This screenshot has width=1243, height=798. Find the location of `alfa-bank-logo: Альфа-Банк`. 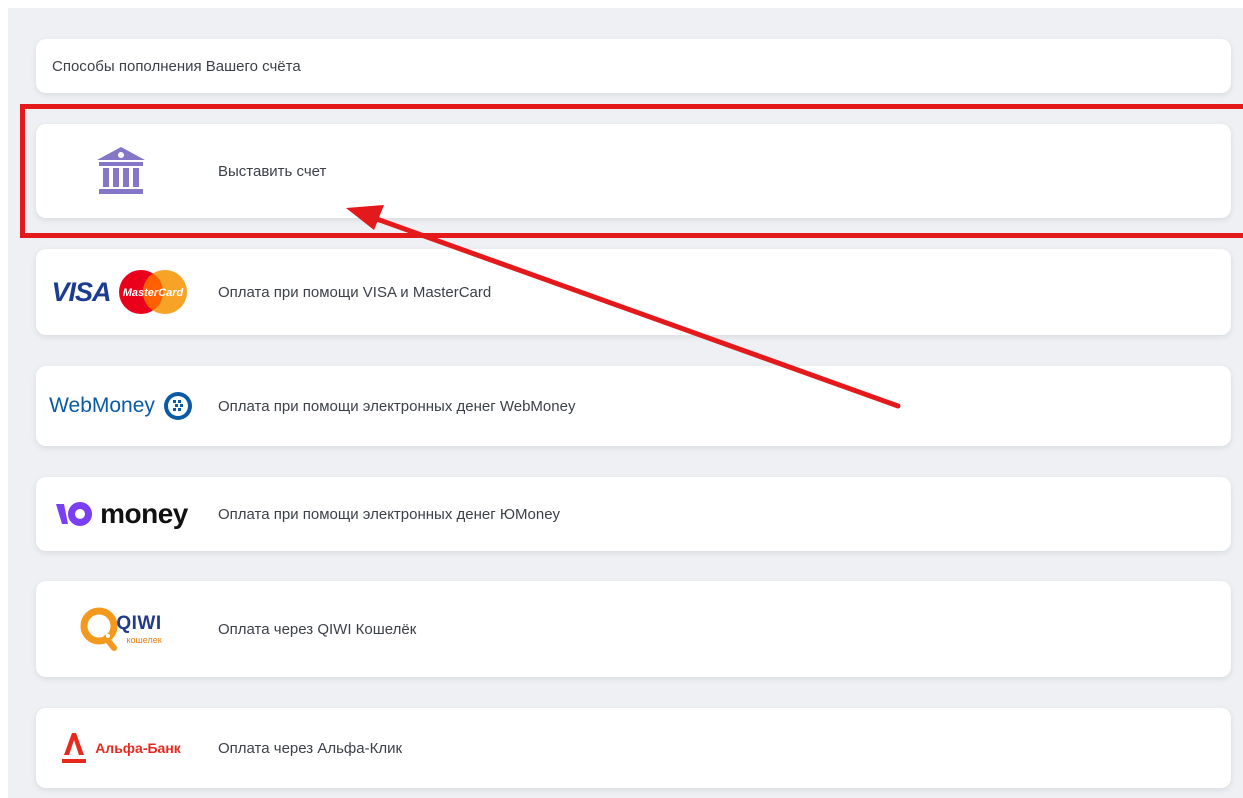

alfa-bank-logo: Альфа-Банк is located at coordinates (121, 748).